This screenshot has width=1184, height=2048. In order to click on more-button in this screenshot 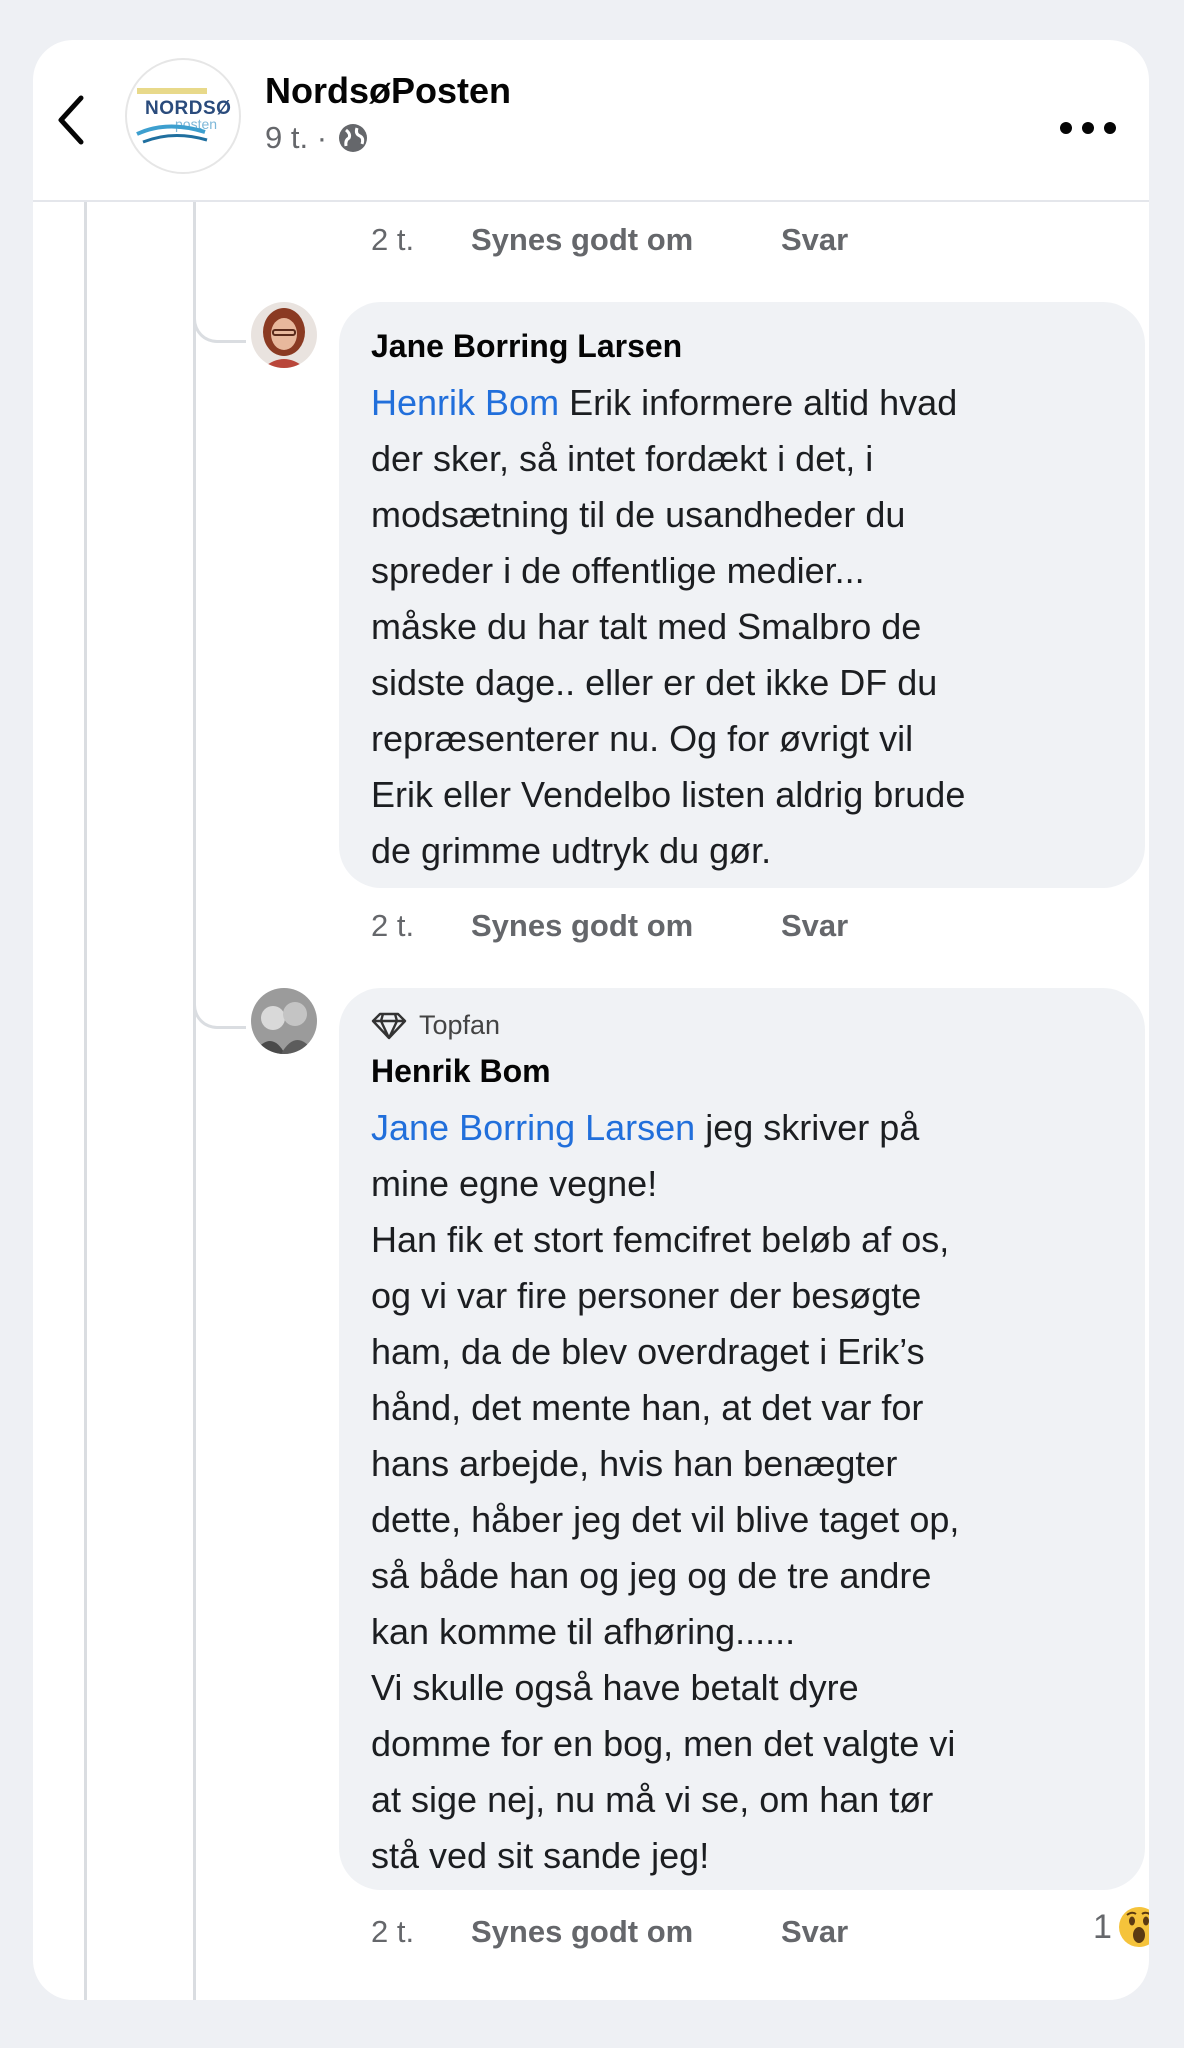, I will do `click(1088, 128)`.